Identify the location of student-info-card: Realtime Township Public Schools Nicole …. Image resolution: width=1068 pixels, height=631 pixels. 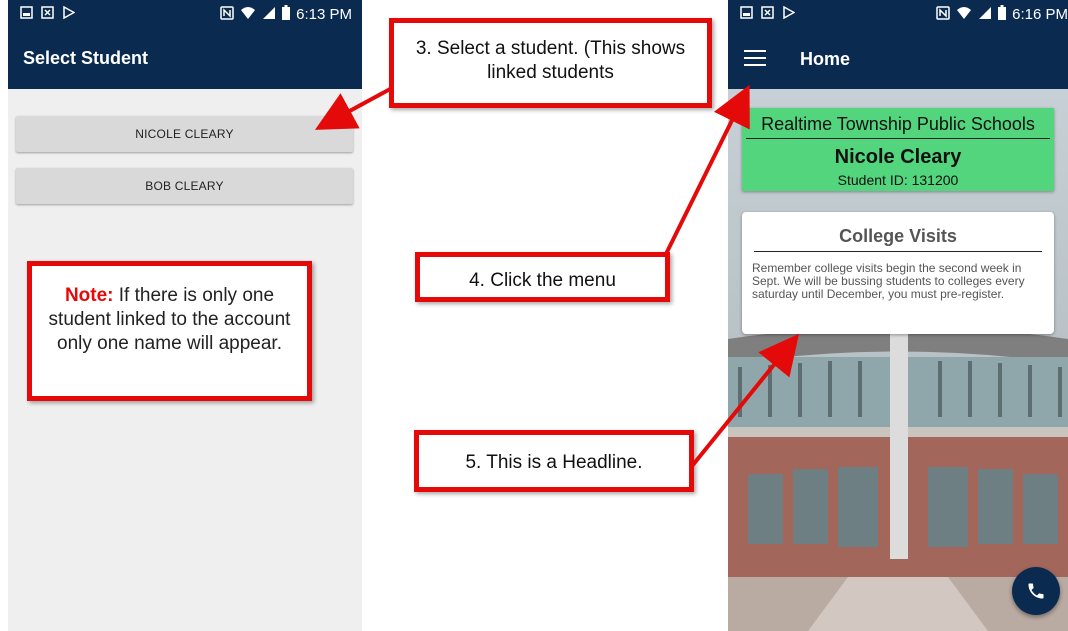
(898, 149).